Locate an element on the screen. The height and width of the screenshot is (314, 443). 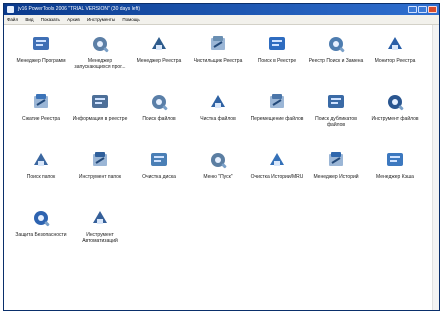
tool-label: Инструмент файлов is located at coordinates (395, 119).